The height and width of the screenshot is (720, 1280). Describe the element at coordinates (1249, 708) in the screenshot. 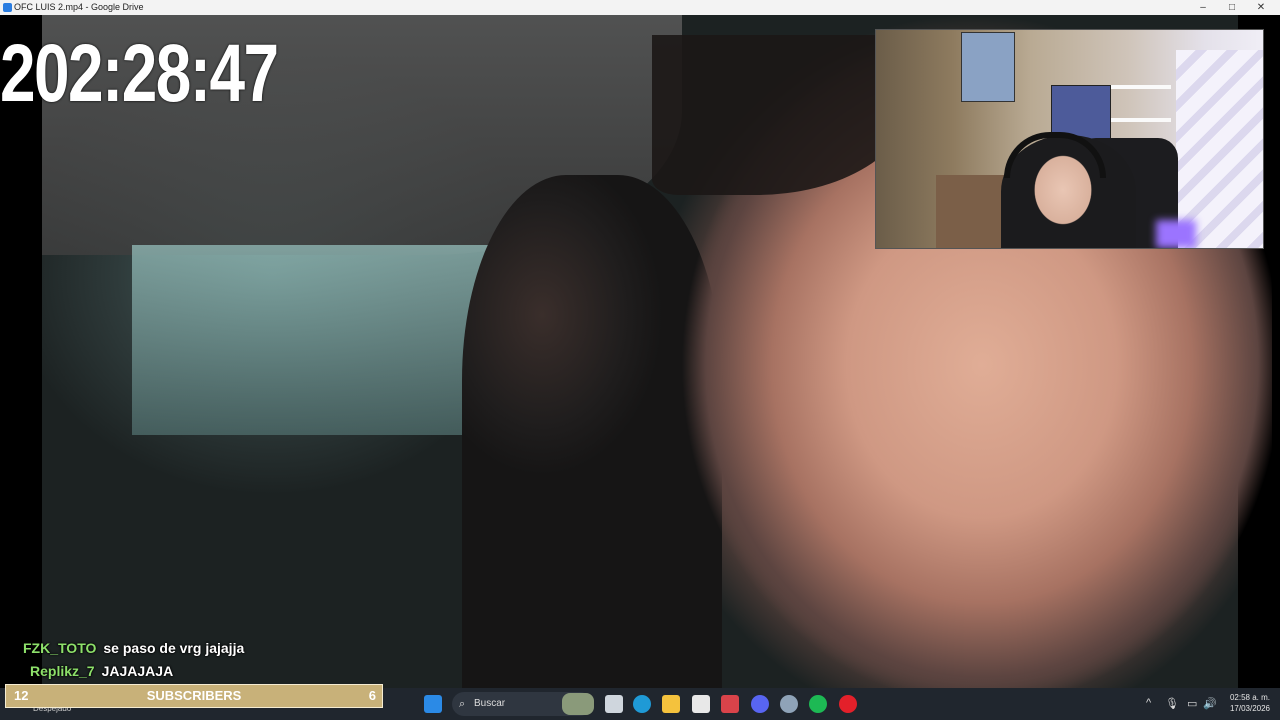

I see `clock-date: 17/03/2026` at that location.